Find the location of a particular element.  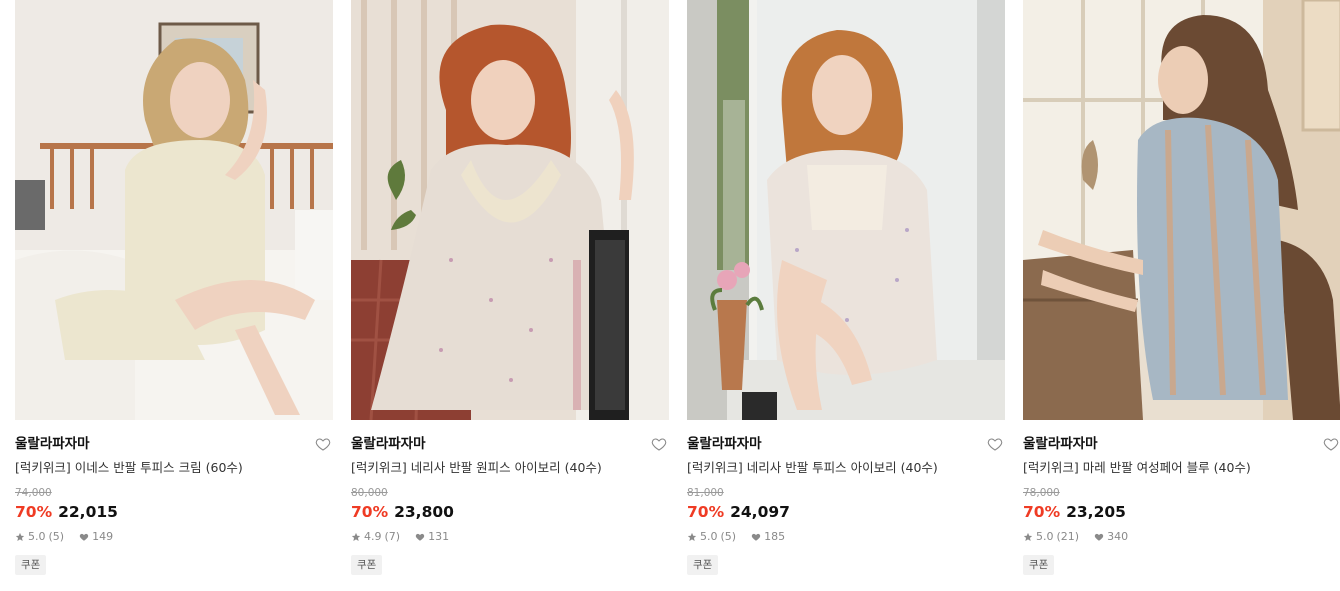

product-name: [럭키위크] 네리사 반팔 원피스 아이보리 (40수) is located at coordinates (510, 468).